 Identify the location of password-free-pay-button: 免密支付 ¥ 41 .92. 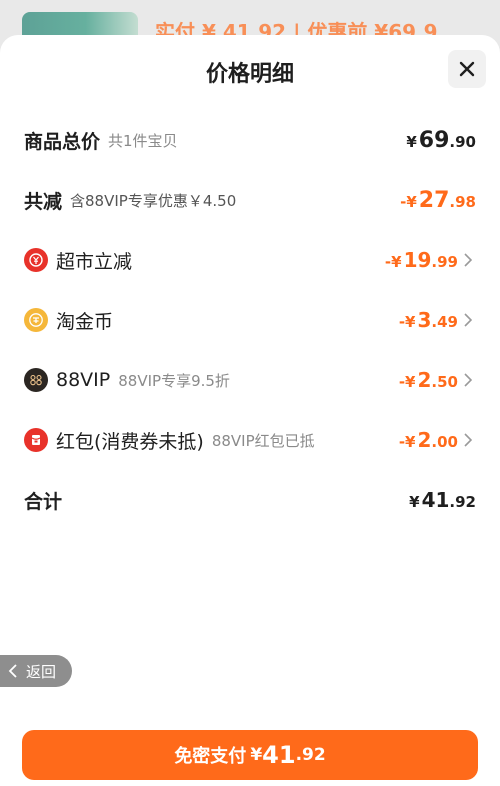
(250, 755).